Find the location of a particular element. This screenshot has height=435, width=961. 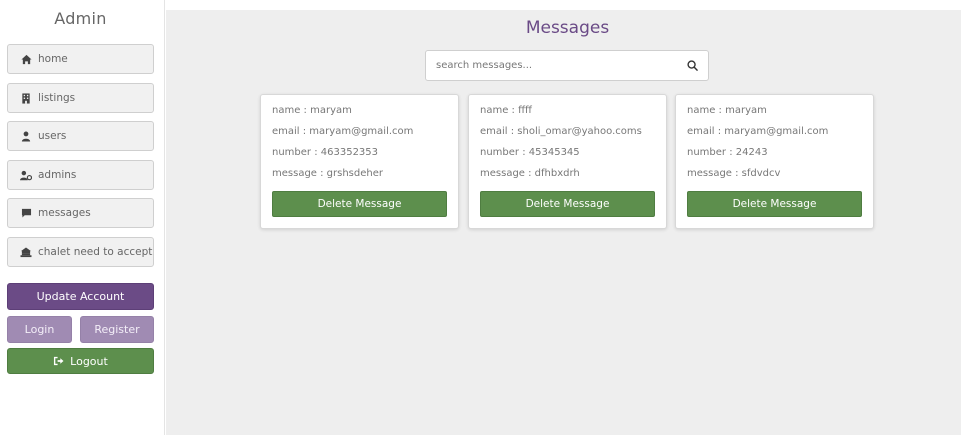

sidebar-item-label: home is located at coordinates (53, 59).